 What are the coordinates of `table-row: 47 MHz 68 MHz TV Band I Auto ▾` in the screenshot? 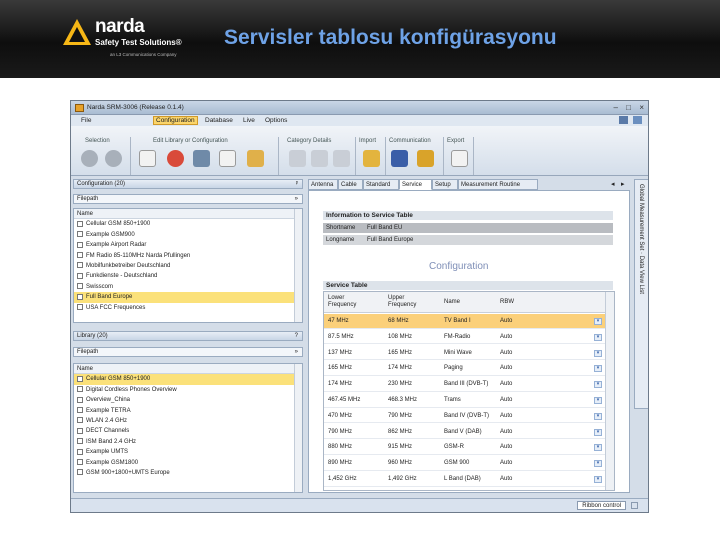 It's located at (464, 321).